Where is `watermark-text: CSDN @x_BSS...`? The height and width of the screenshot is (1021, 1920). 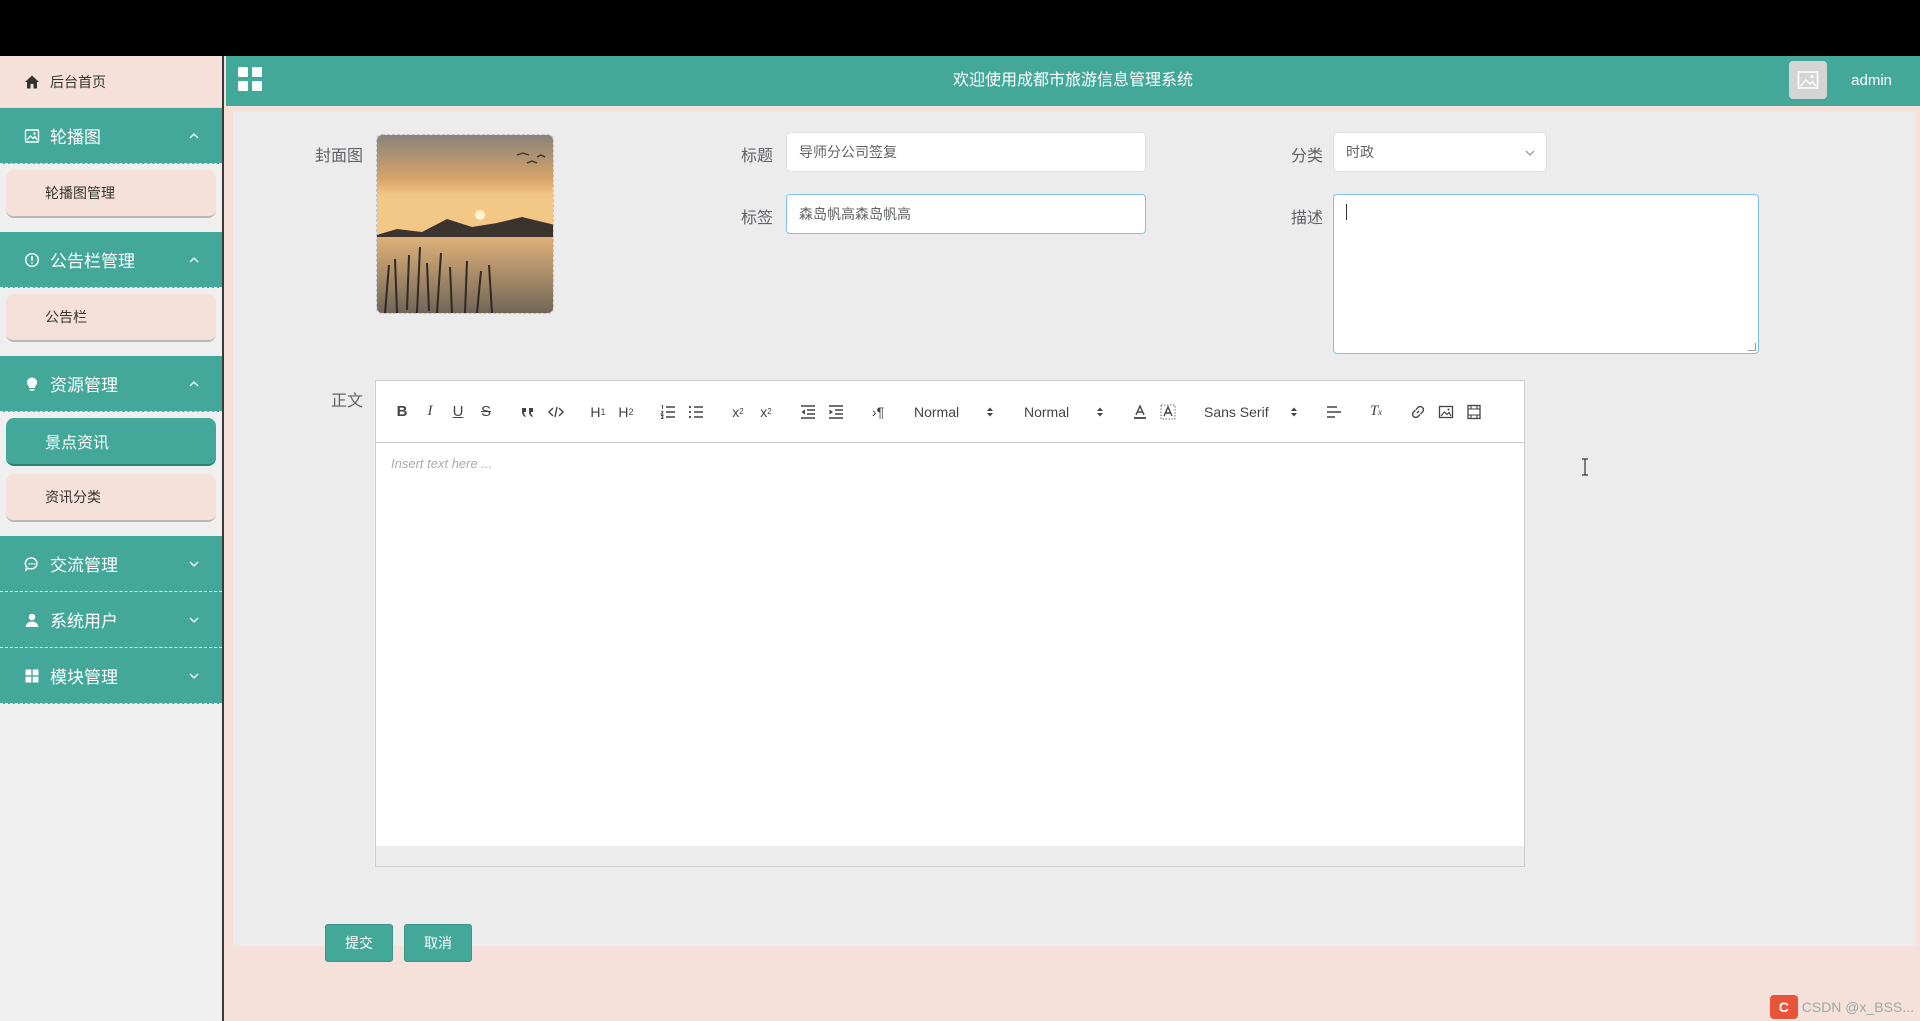 watermark-text: CSDN @x_BSS... is located at coordinates (1857, 1007).